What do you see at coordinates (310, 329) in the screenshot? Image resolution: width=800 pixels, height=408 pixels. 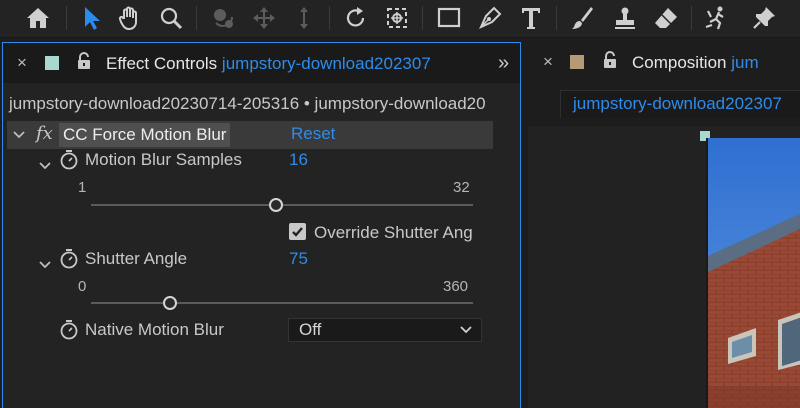 I see `dropdown-value: Off` at bounding box center [310, 329].